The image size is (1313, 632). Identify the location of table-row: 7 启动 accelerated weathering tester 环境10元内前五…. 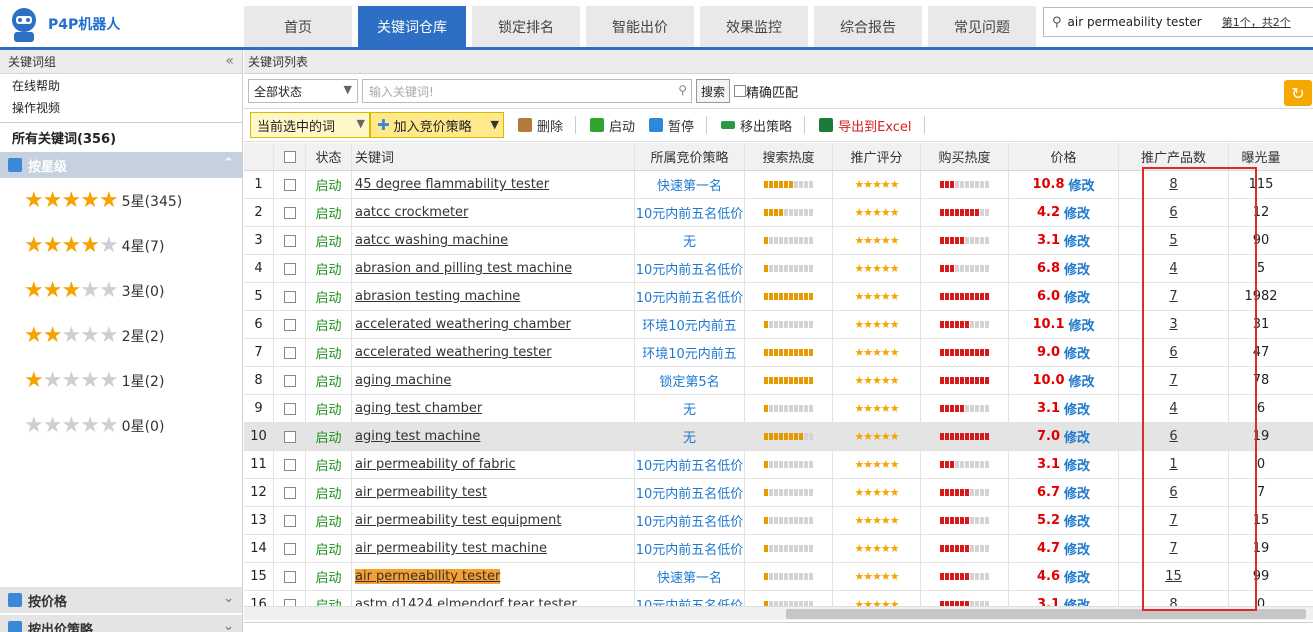
(778, 353).